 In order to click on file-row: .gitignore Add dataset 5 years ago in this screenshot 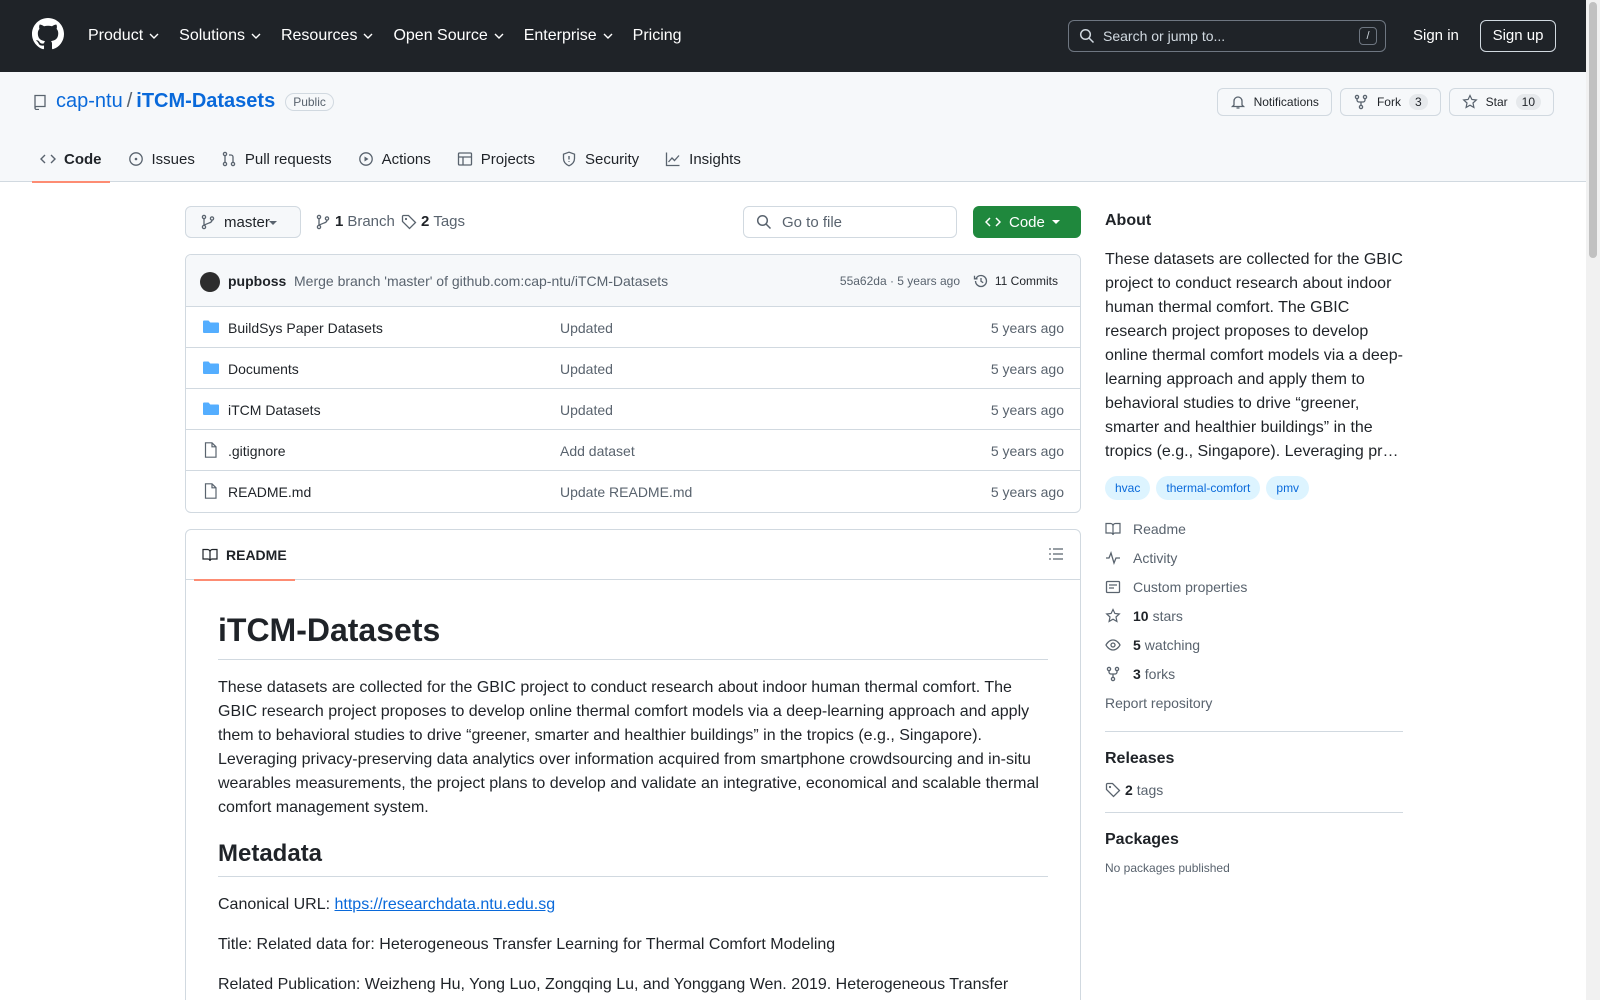, I will do `click(633, 450)`.